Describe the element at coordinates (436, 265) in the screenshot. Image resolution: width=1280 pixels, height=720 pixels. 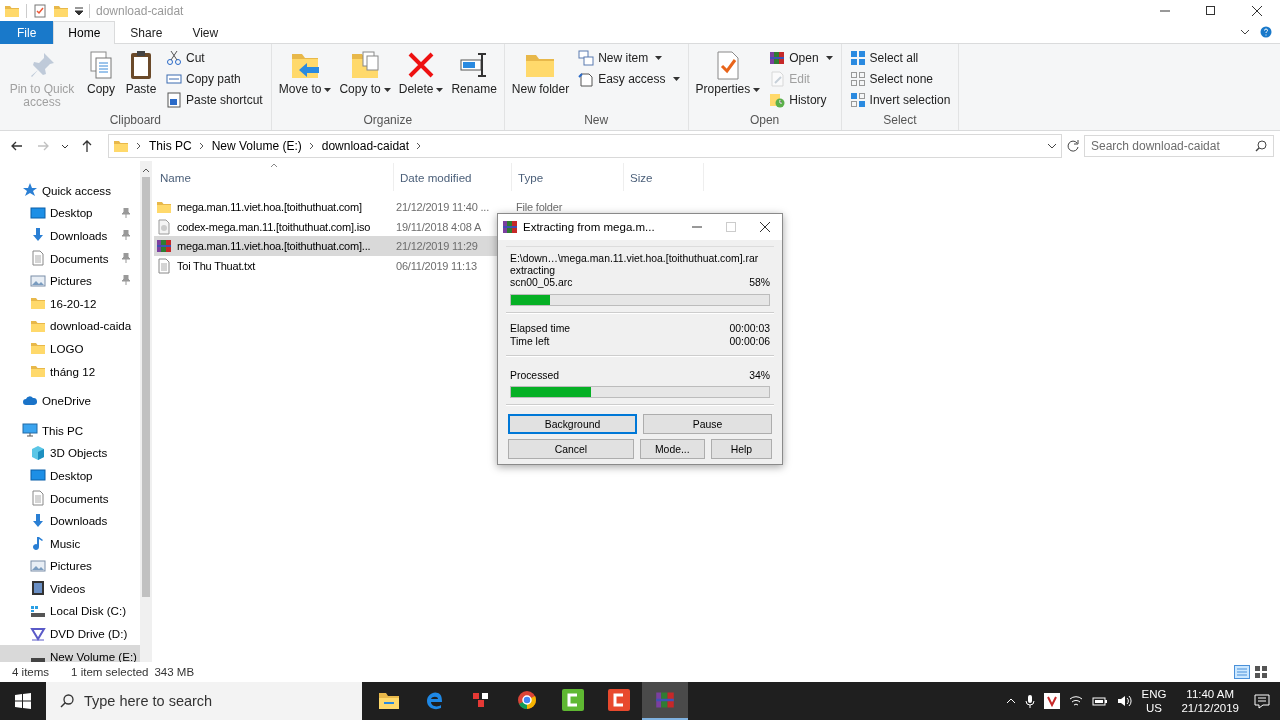
I see `date-modified: 06/11/2019 11:13` at that location.